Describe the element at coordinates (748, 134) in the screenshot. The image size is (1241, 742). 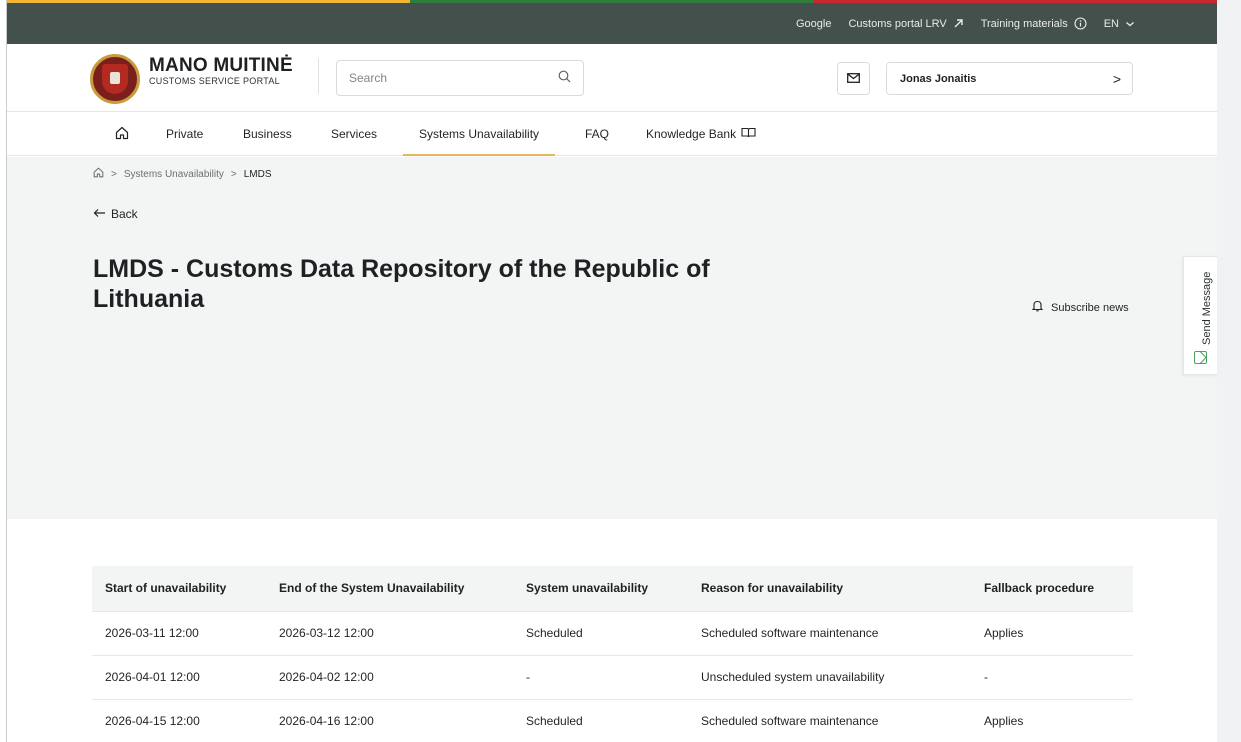
I see `book-icon` at that location.